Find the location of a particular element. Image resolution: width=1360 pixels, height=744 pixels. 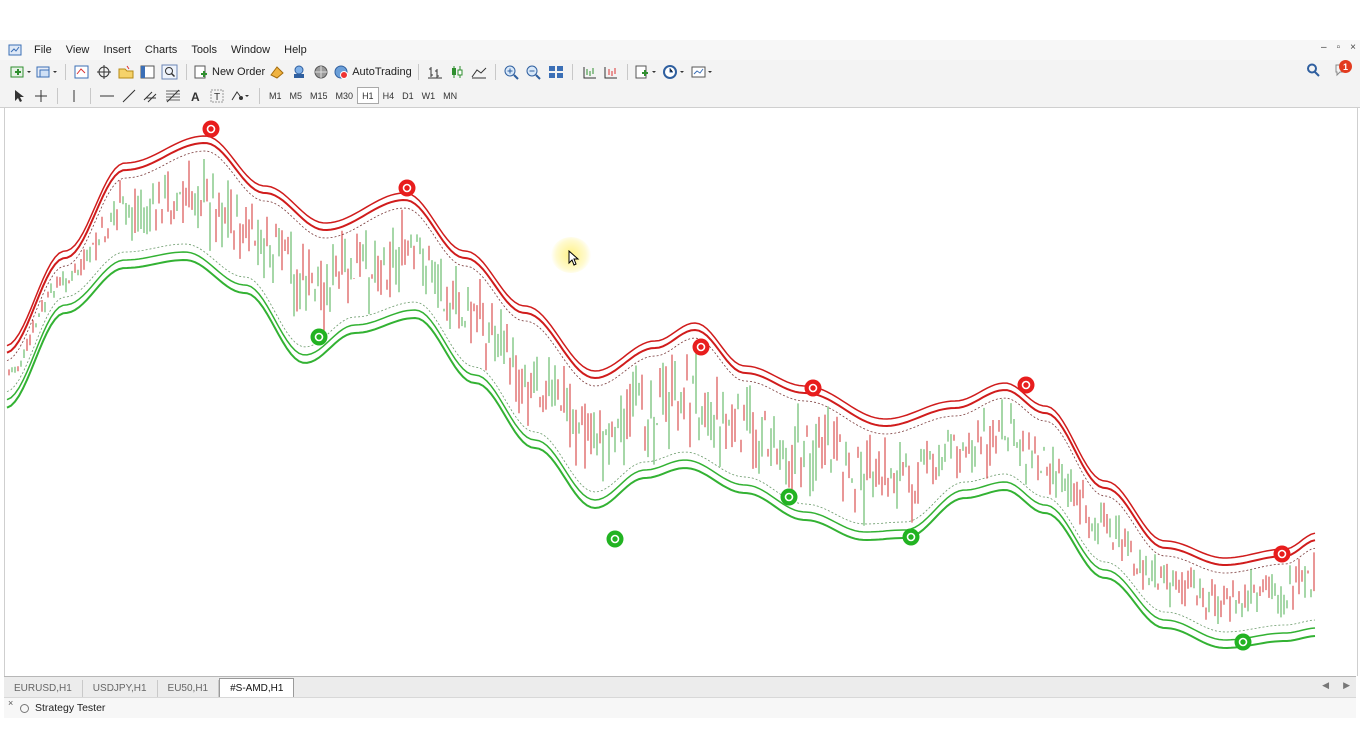

tab-eu50: EU50,H1 is located at coordinates (189, 688).